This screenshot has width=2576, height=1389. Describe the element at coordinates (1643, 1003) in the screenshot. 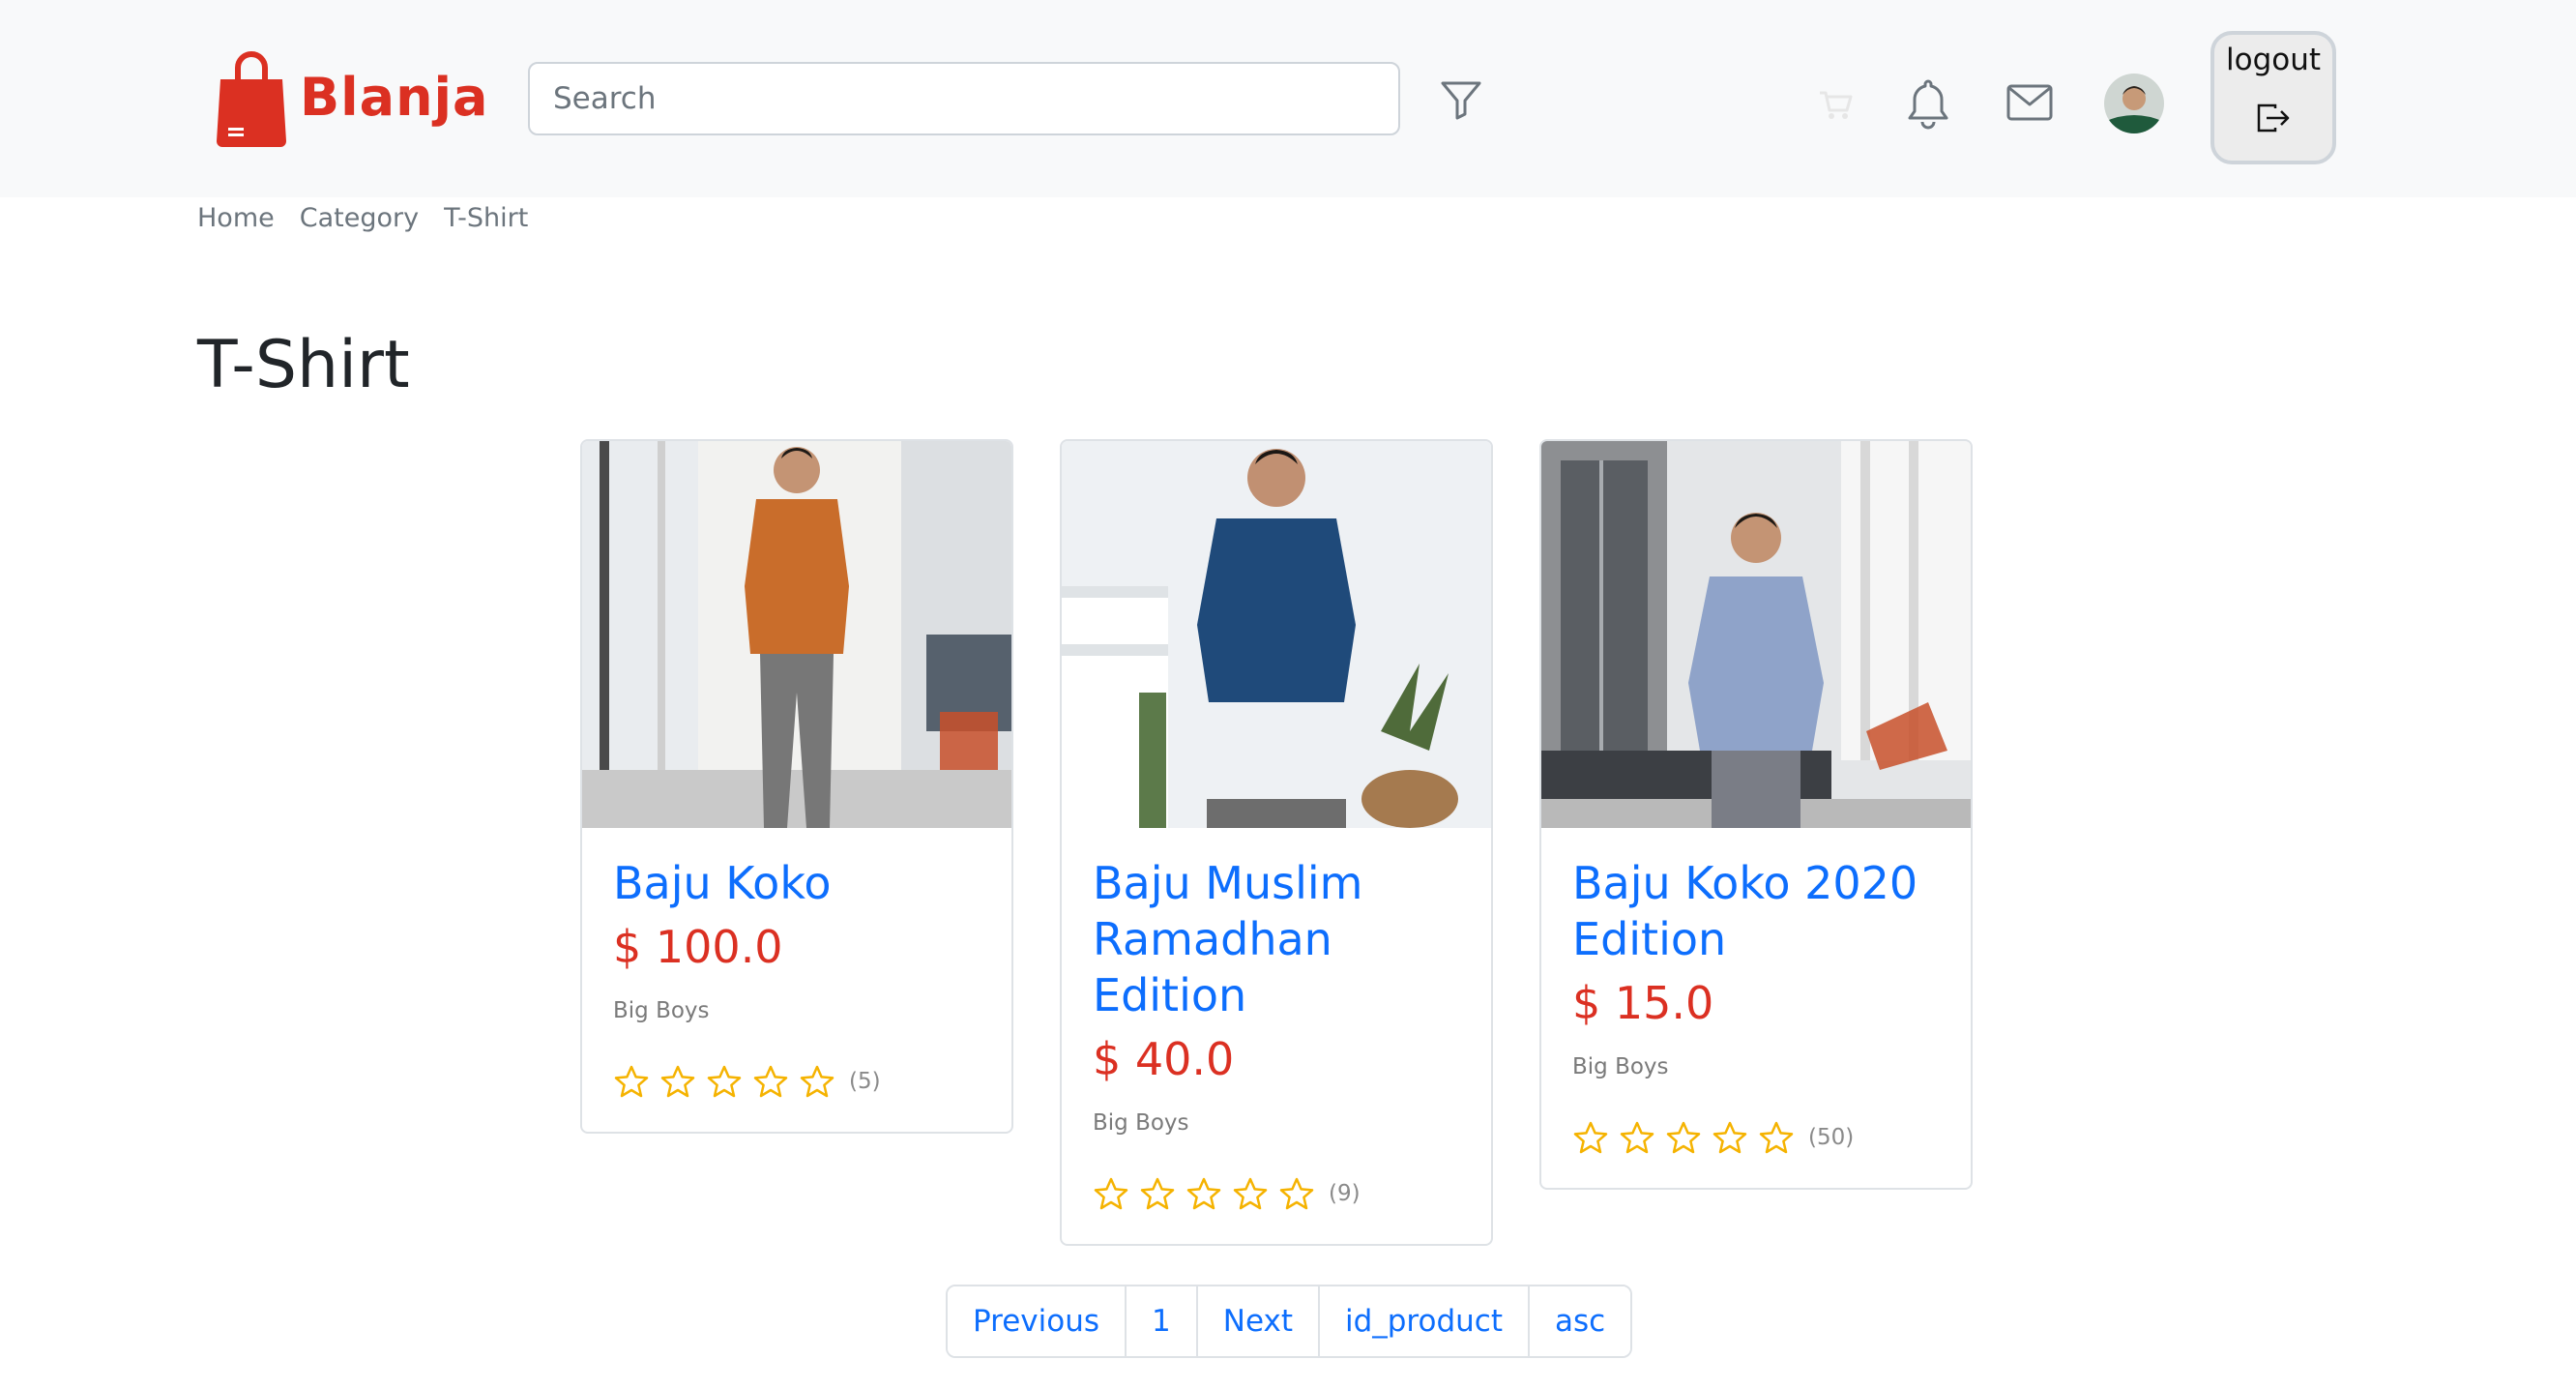

I see `product-price: $ 15.0` at that location.